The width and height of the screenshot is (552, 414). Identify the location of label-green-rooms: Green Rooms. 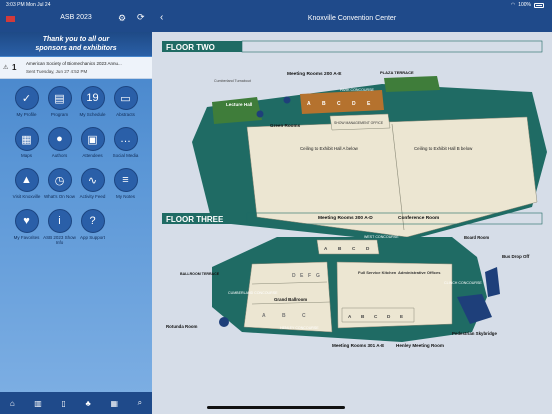
(285, 125).